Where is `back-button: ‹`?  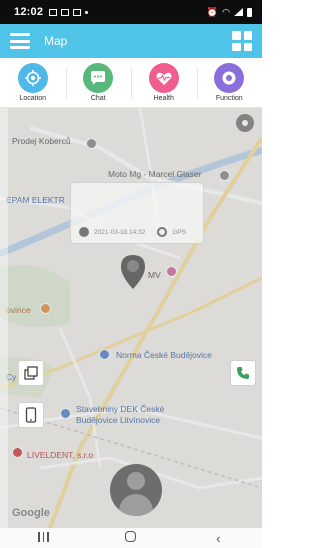 back-button: ‹ is located at coordinates (218, 538).